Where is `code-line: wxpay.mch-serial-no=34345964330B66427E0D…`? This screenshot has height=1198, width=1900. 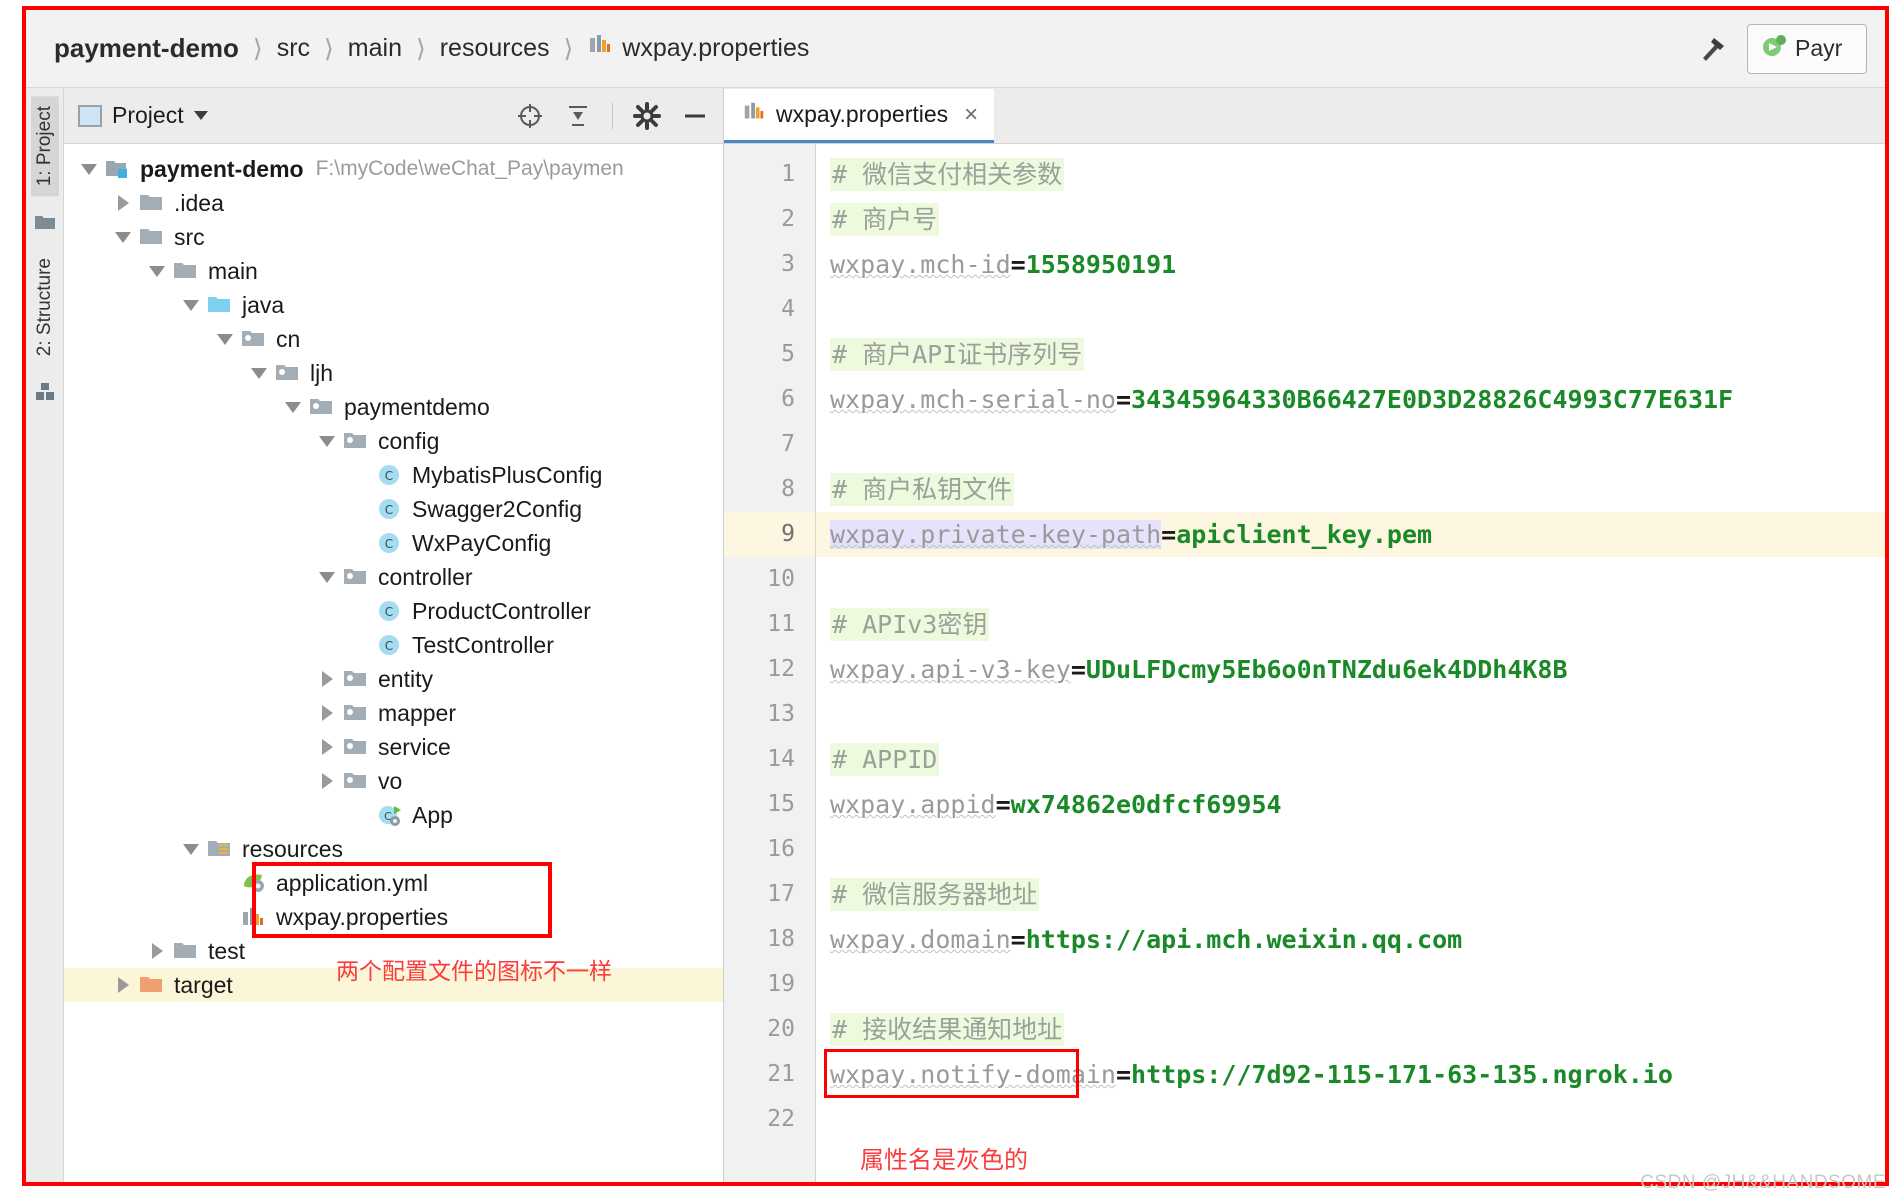 code-line: wxpay.mch-serial-no=34345964330B66427E0D… is located at coordinates (1350, 399).